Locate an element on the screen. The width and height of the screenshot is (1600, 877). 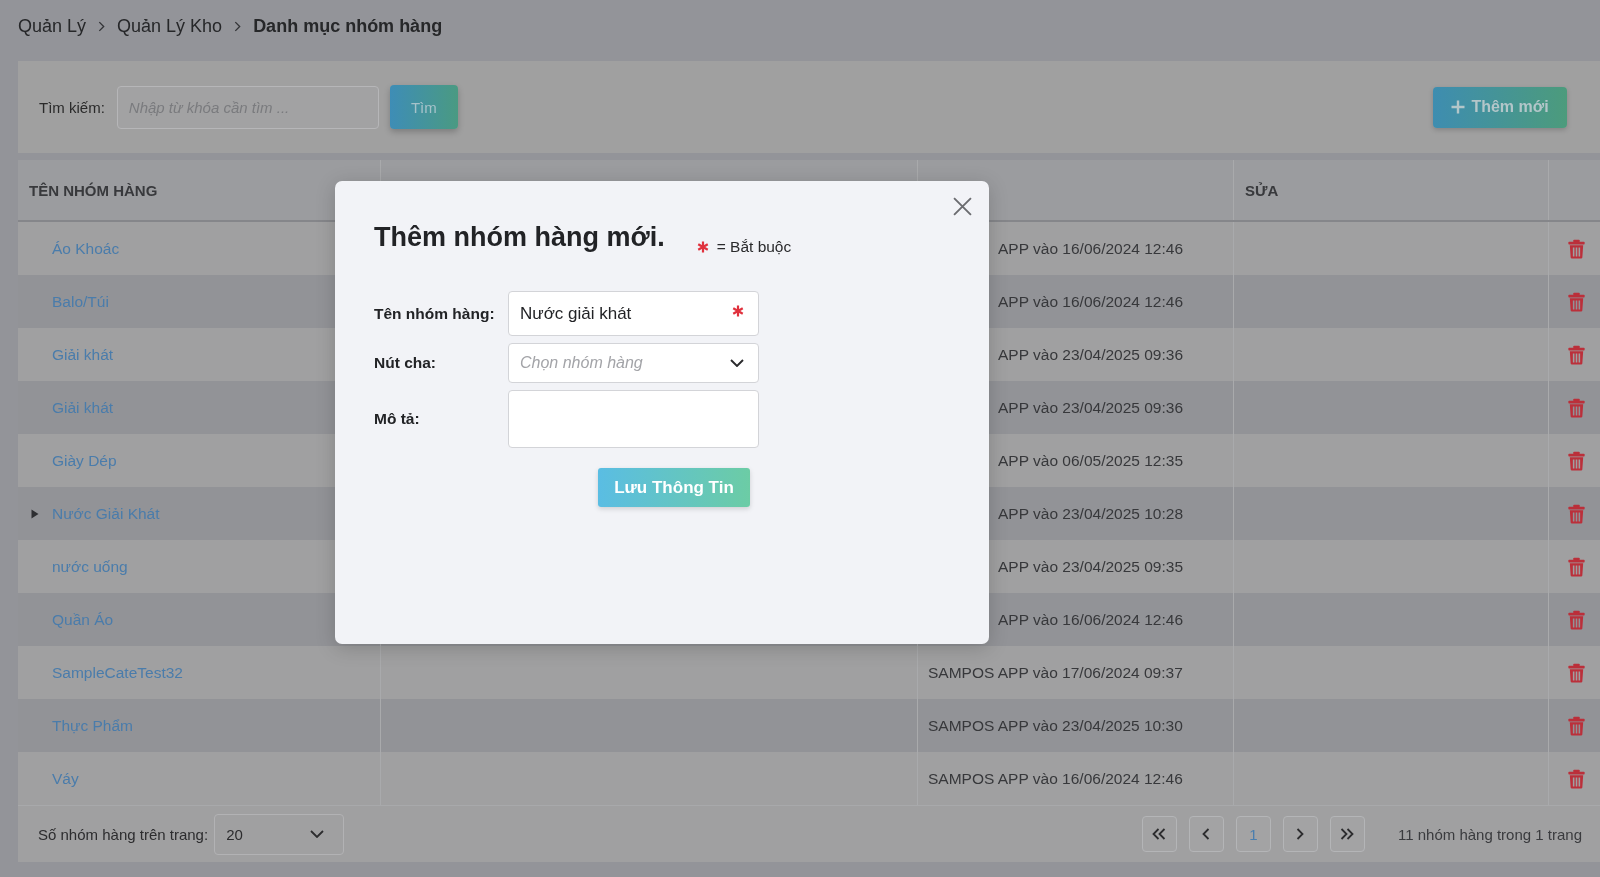
breadcrumb-item: Danh mục nhóm hàng is located at coordinates (348, 26).